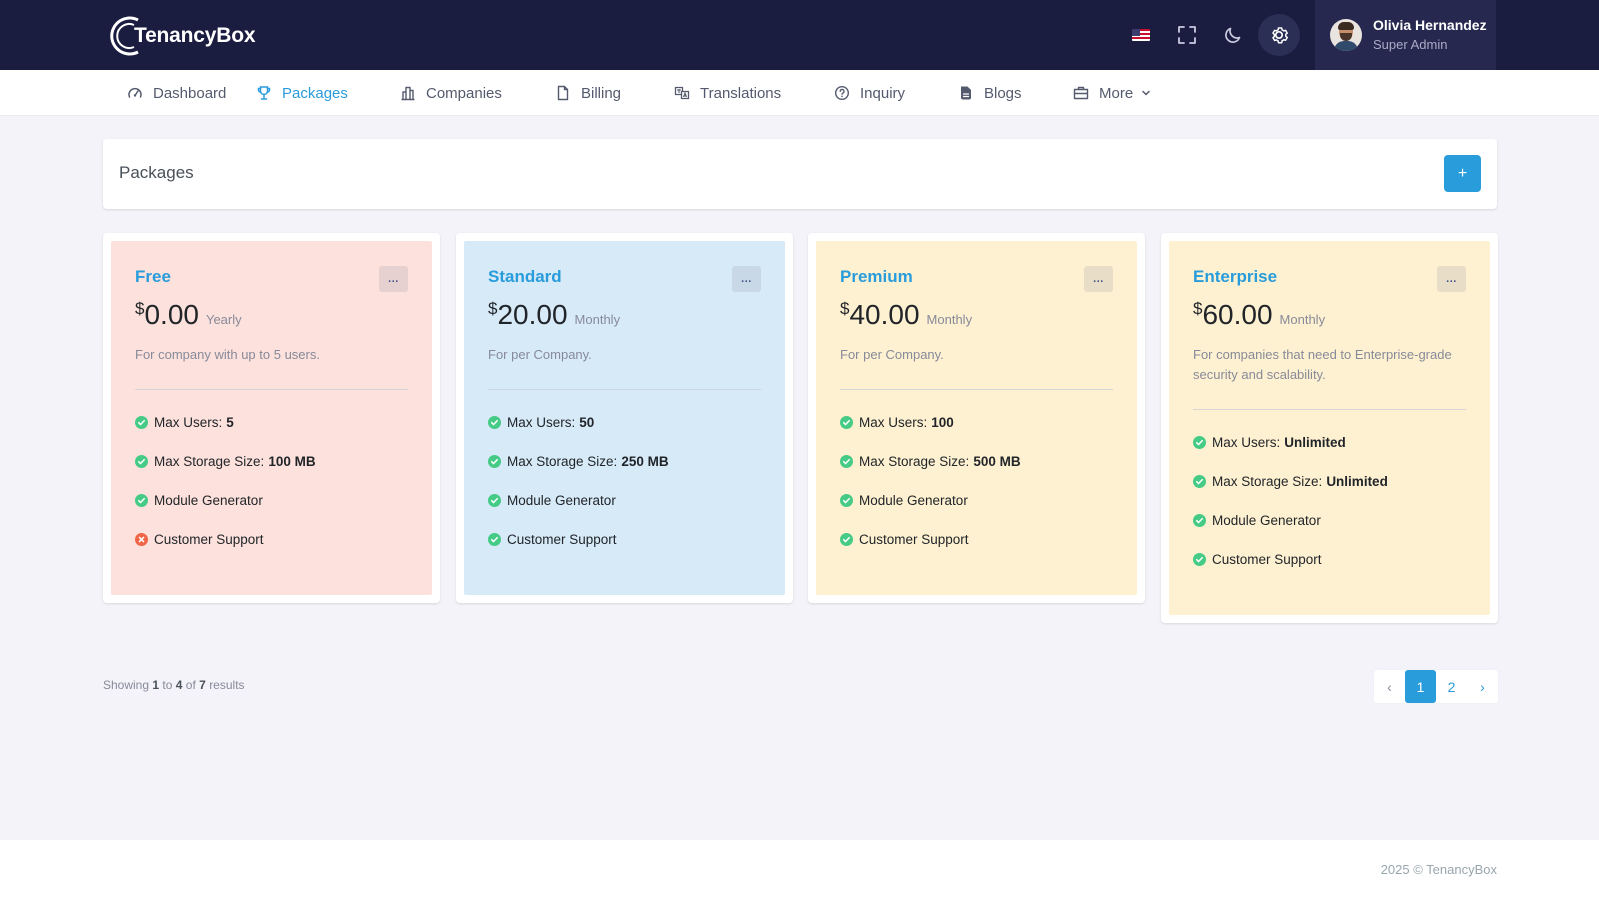 The height and width of the screenshot is (899, 1599). What do you see at coordinates (271, 461) in the screenshot?
I see `feature-item: Max Storage Size: 100 MB` at bounding box center [271, 461].